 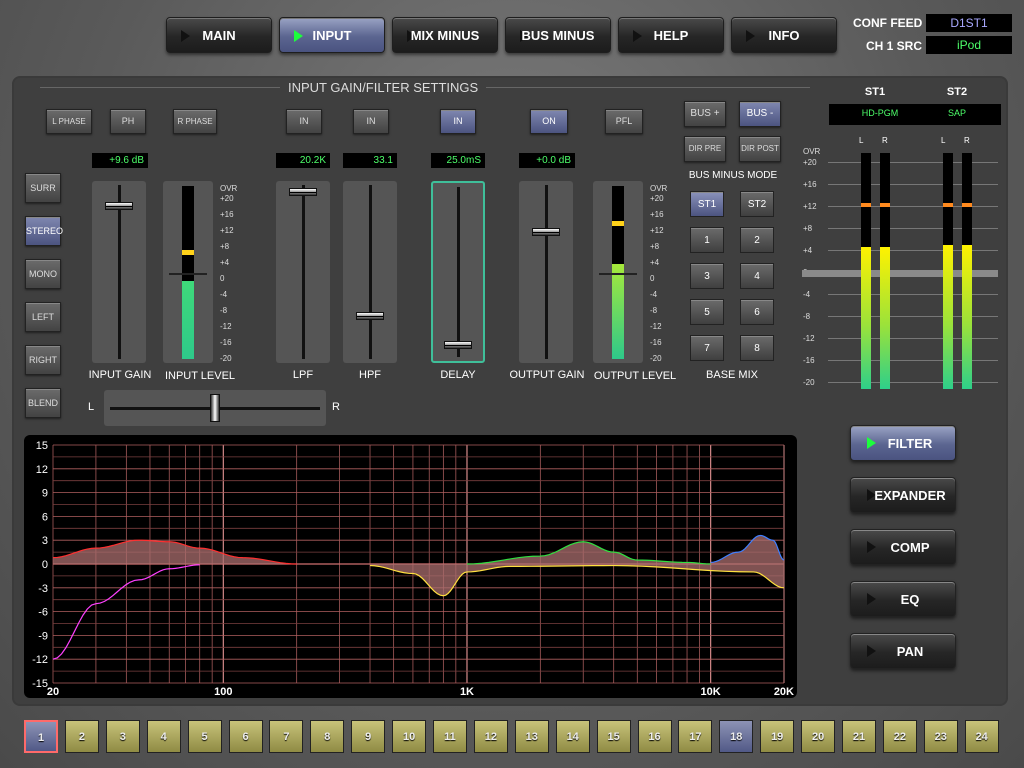 What do you see at coordinates (371, 121) in the screenshot?
I see `hpf-in-button: IN` at bounding box center [371, 121].